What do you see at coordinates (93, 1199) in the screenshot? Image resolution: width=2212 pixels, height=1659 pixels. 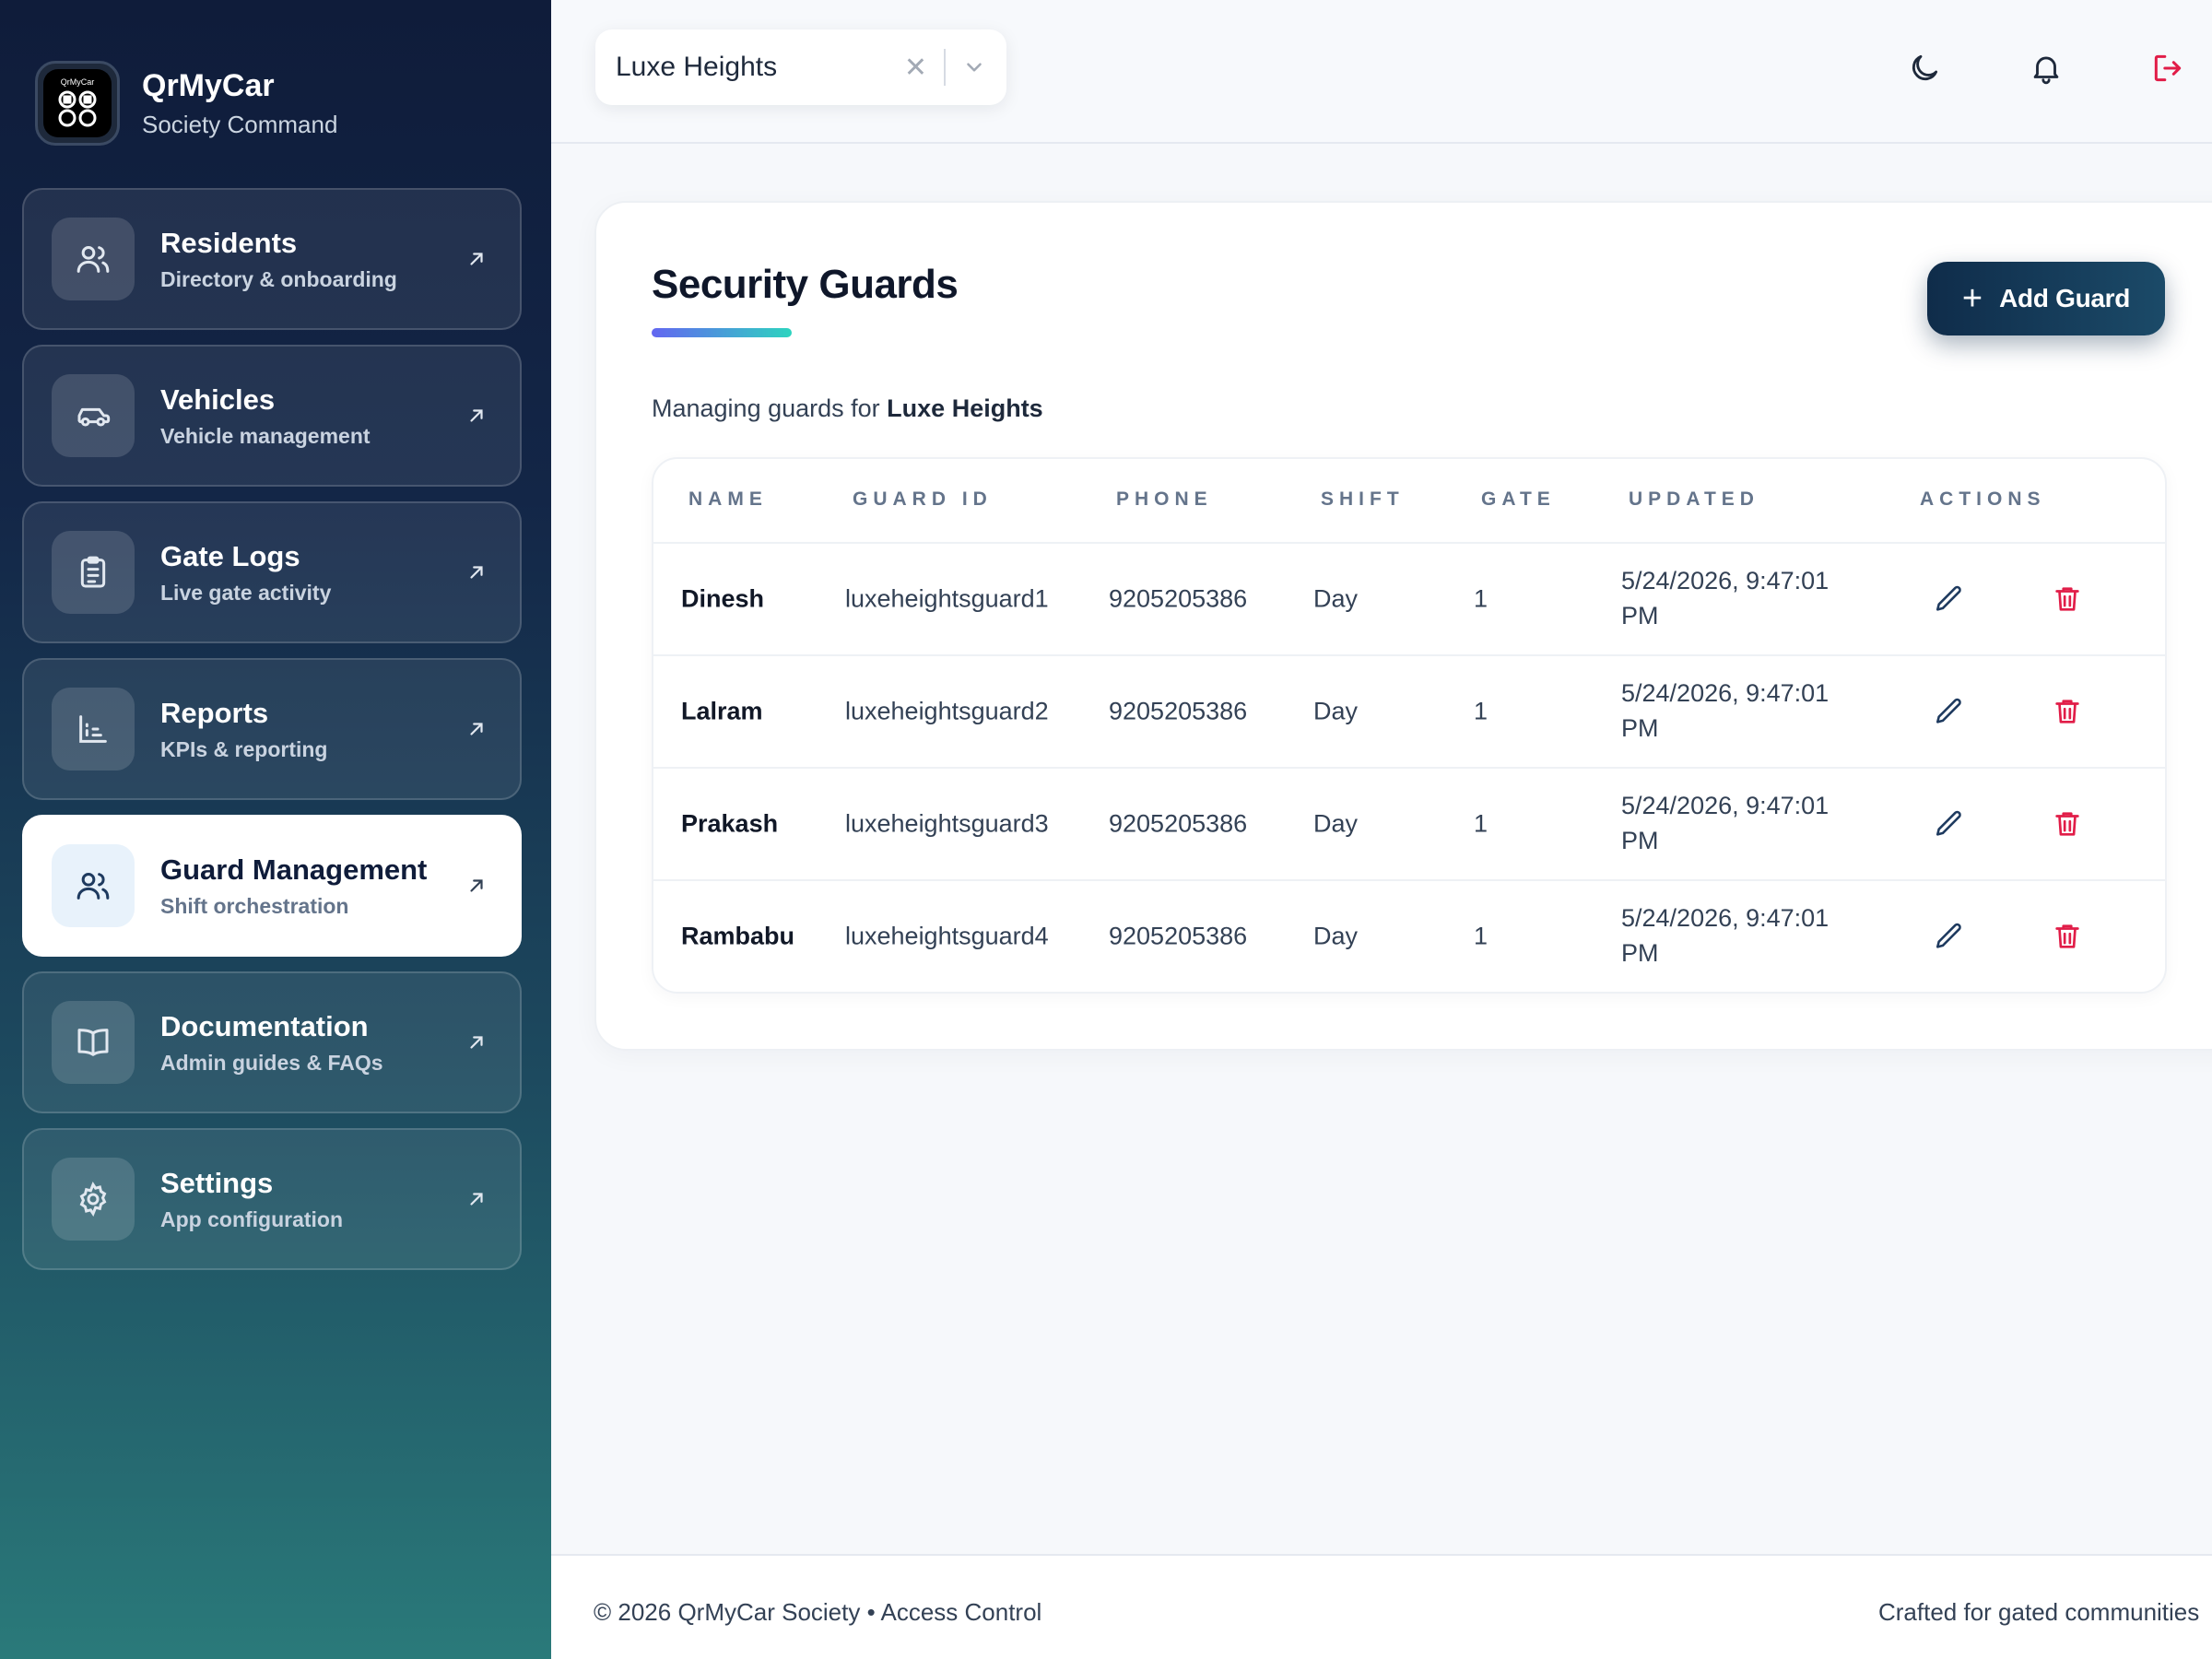 I see `gear-icon` at bounding box center [93, 1199].